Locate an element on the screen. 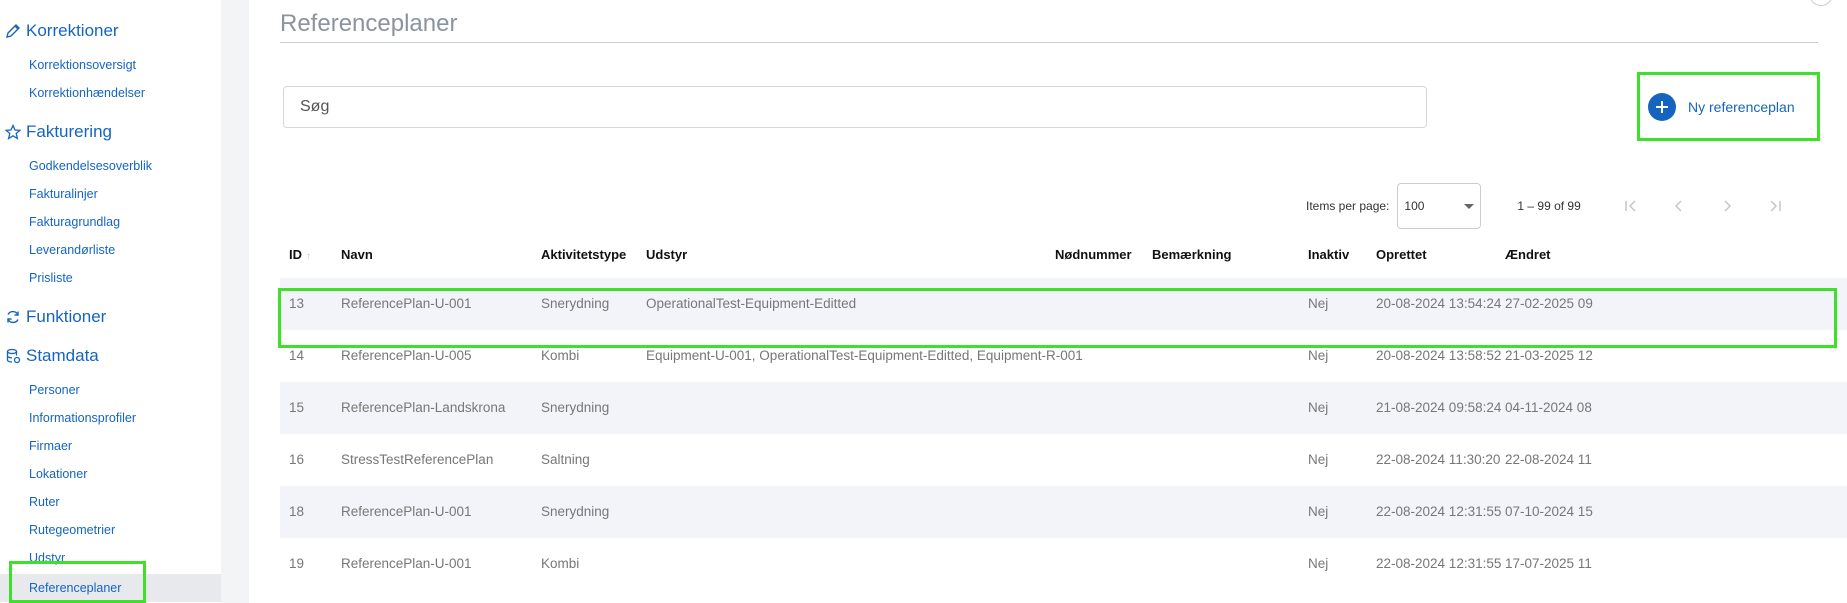  header-bemaerkning: Bemærkning is located at coordinates (1191, 254).